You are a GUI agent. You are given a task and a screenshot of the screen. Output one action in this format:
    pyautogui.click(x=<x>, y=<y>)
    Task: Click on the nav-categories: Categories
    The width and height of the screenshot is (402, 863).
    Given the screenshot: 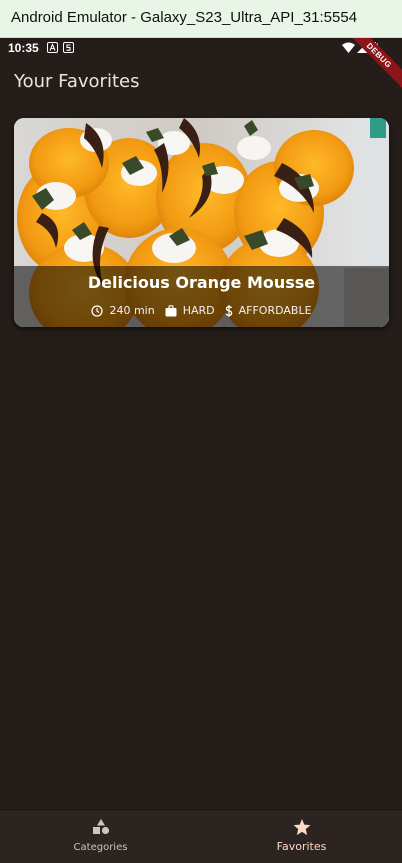 What is the action you would take?
    pyautogui.click(x=100, y=836)
    